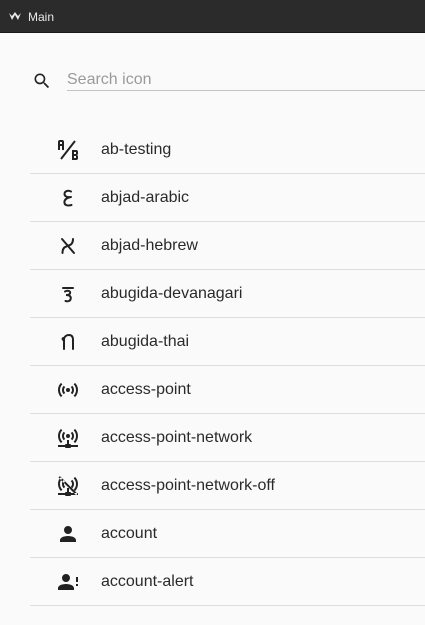 Image resolution: width=425 pixels, height=625 pixels. Describe the element at coordinates (68, 438) in the screenshot. I see `access-point-network-icon` at that location.